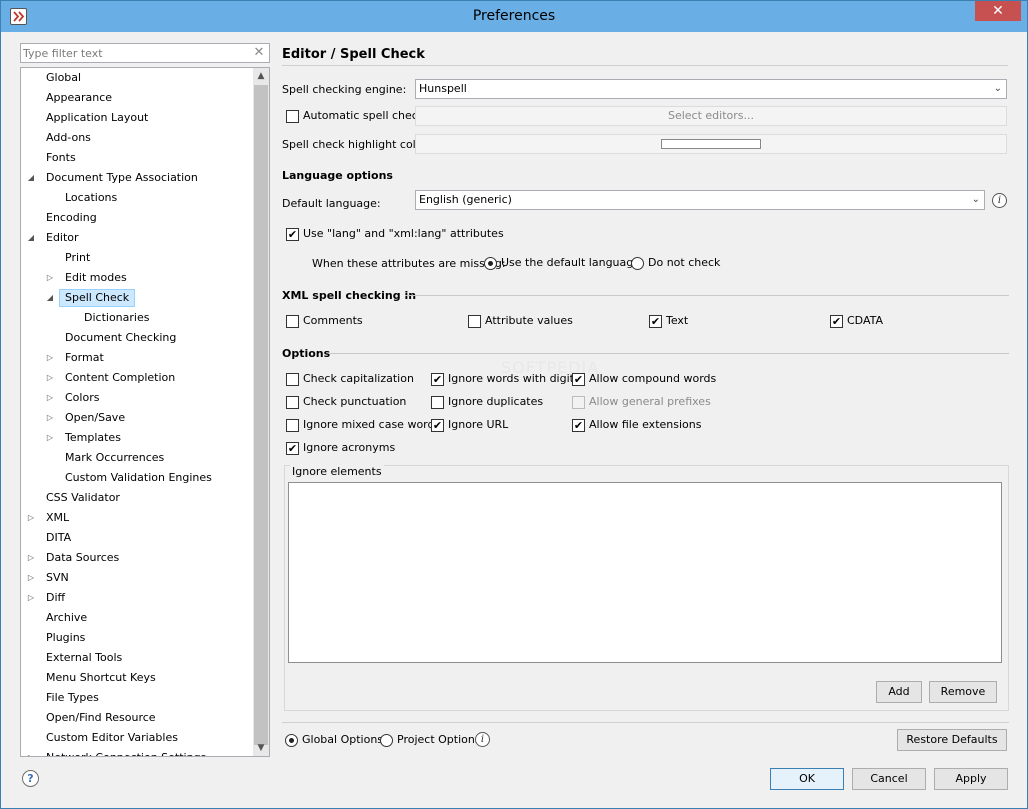 Image resolution: width=1028 pixels, height=809 pixels. What do you see at coordinates (645, 65) in the screenshot?
I see `title-divider` at bounding box center [645, 65].